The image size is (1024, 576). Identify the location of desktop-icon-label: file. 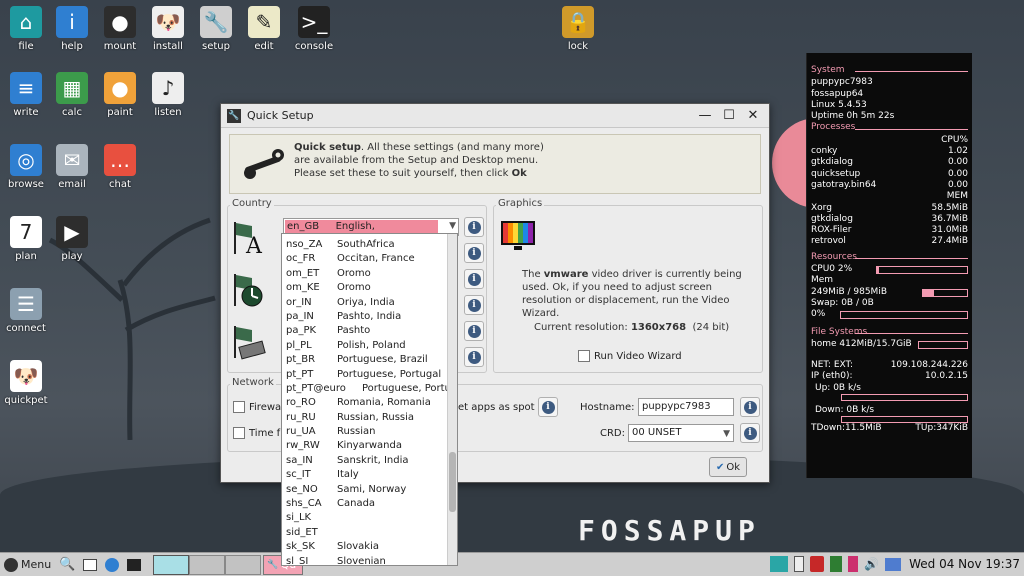
(26, 46).